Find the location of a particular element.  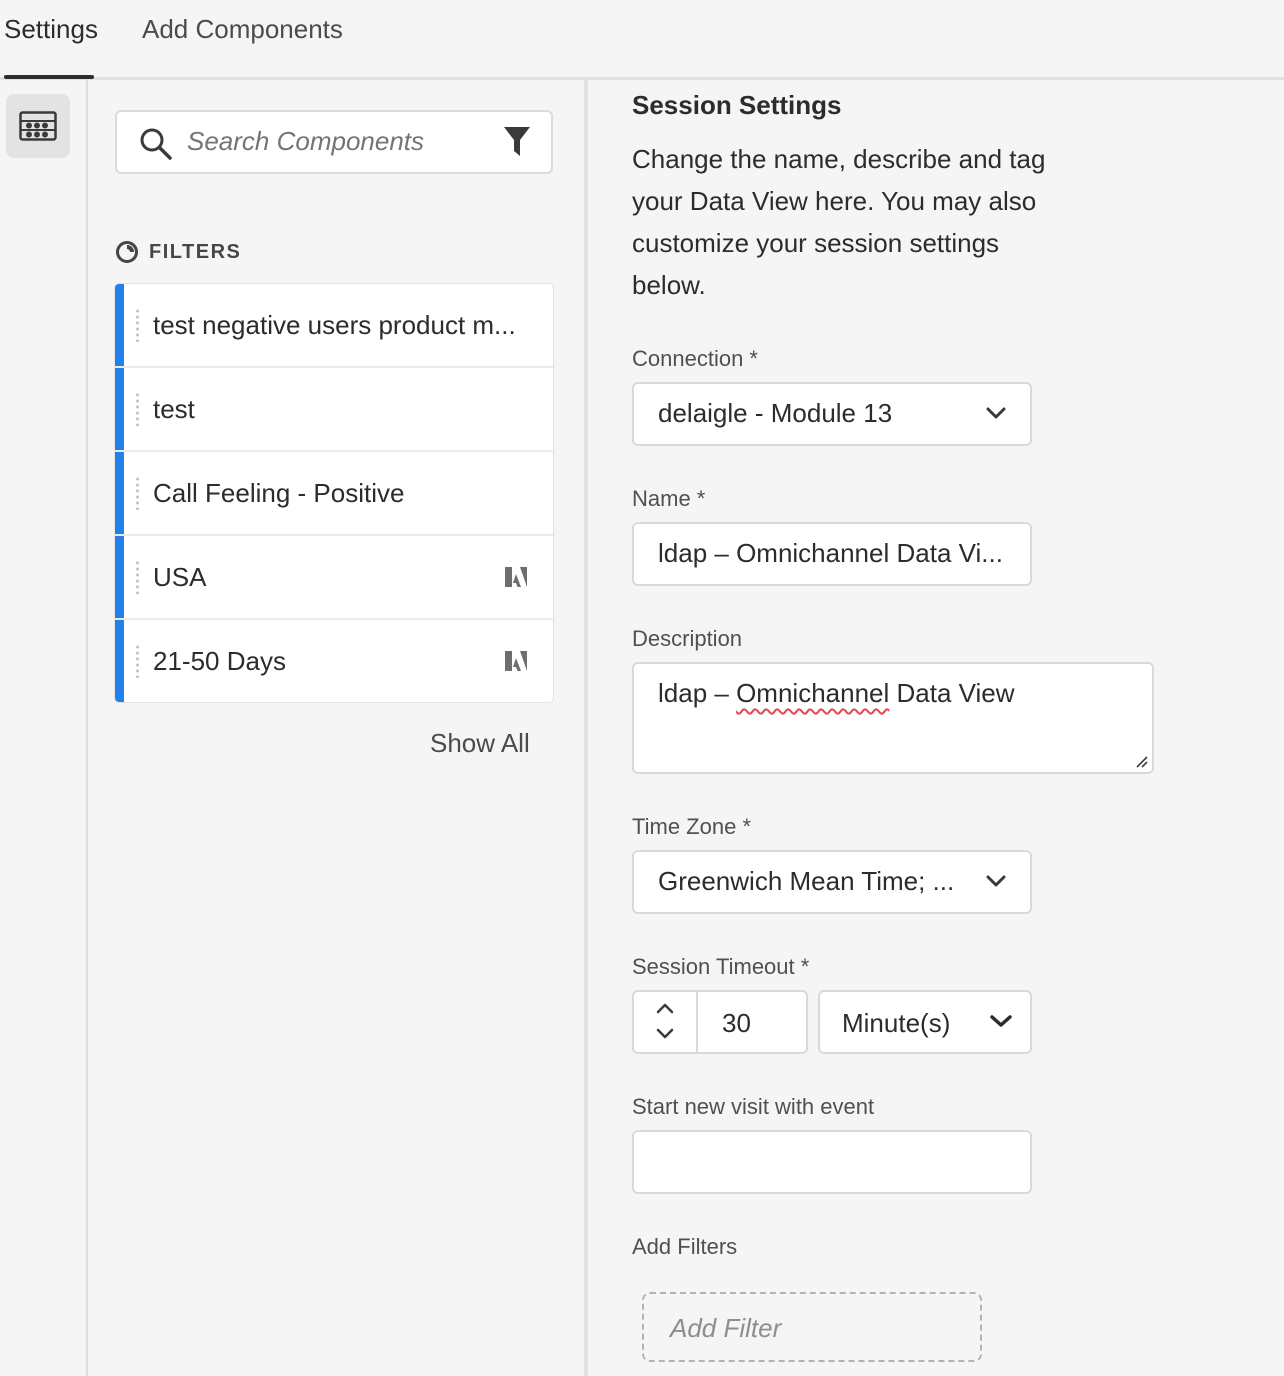

session-timeout-label: Session Timeout * is located at coordinates (721, 966).